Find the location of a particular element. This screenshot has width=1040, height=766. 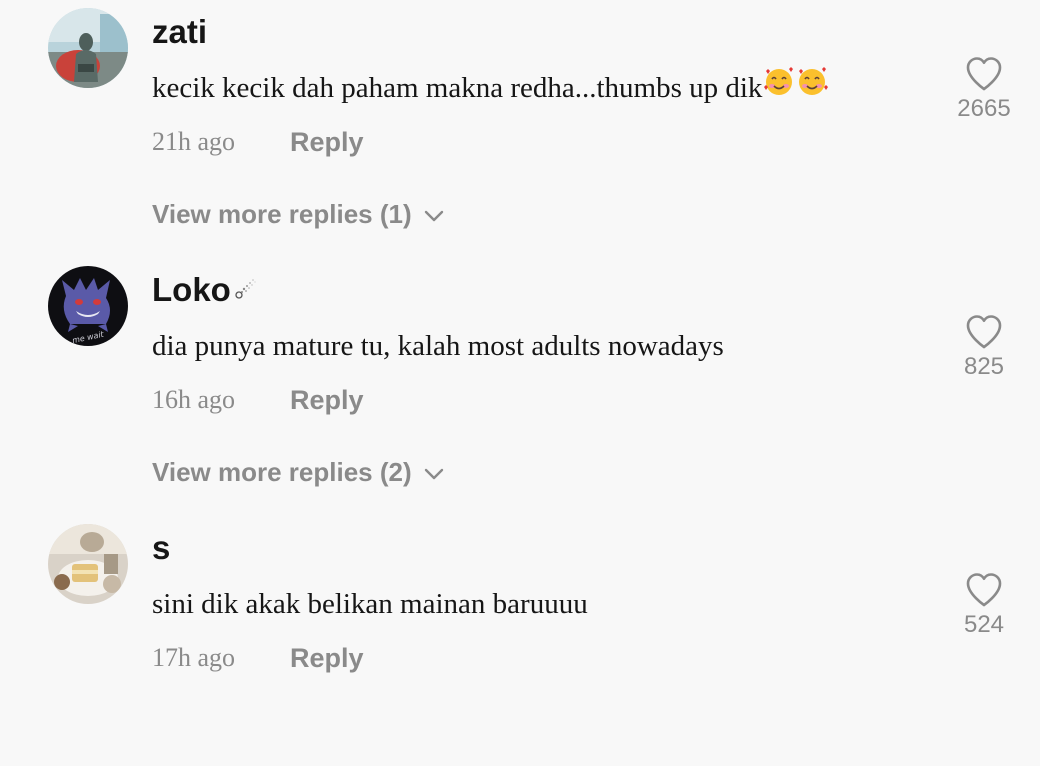

like-button: 2665 is located at coordinates (984, 90).